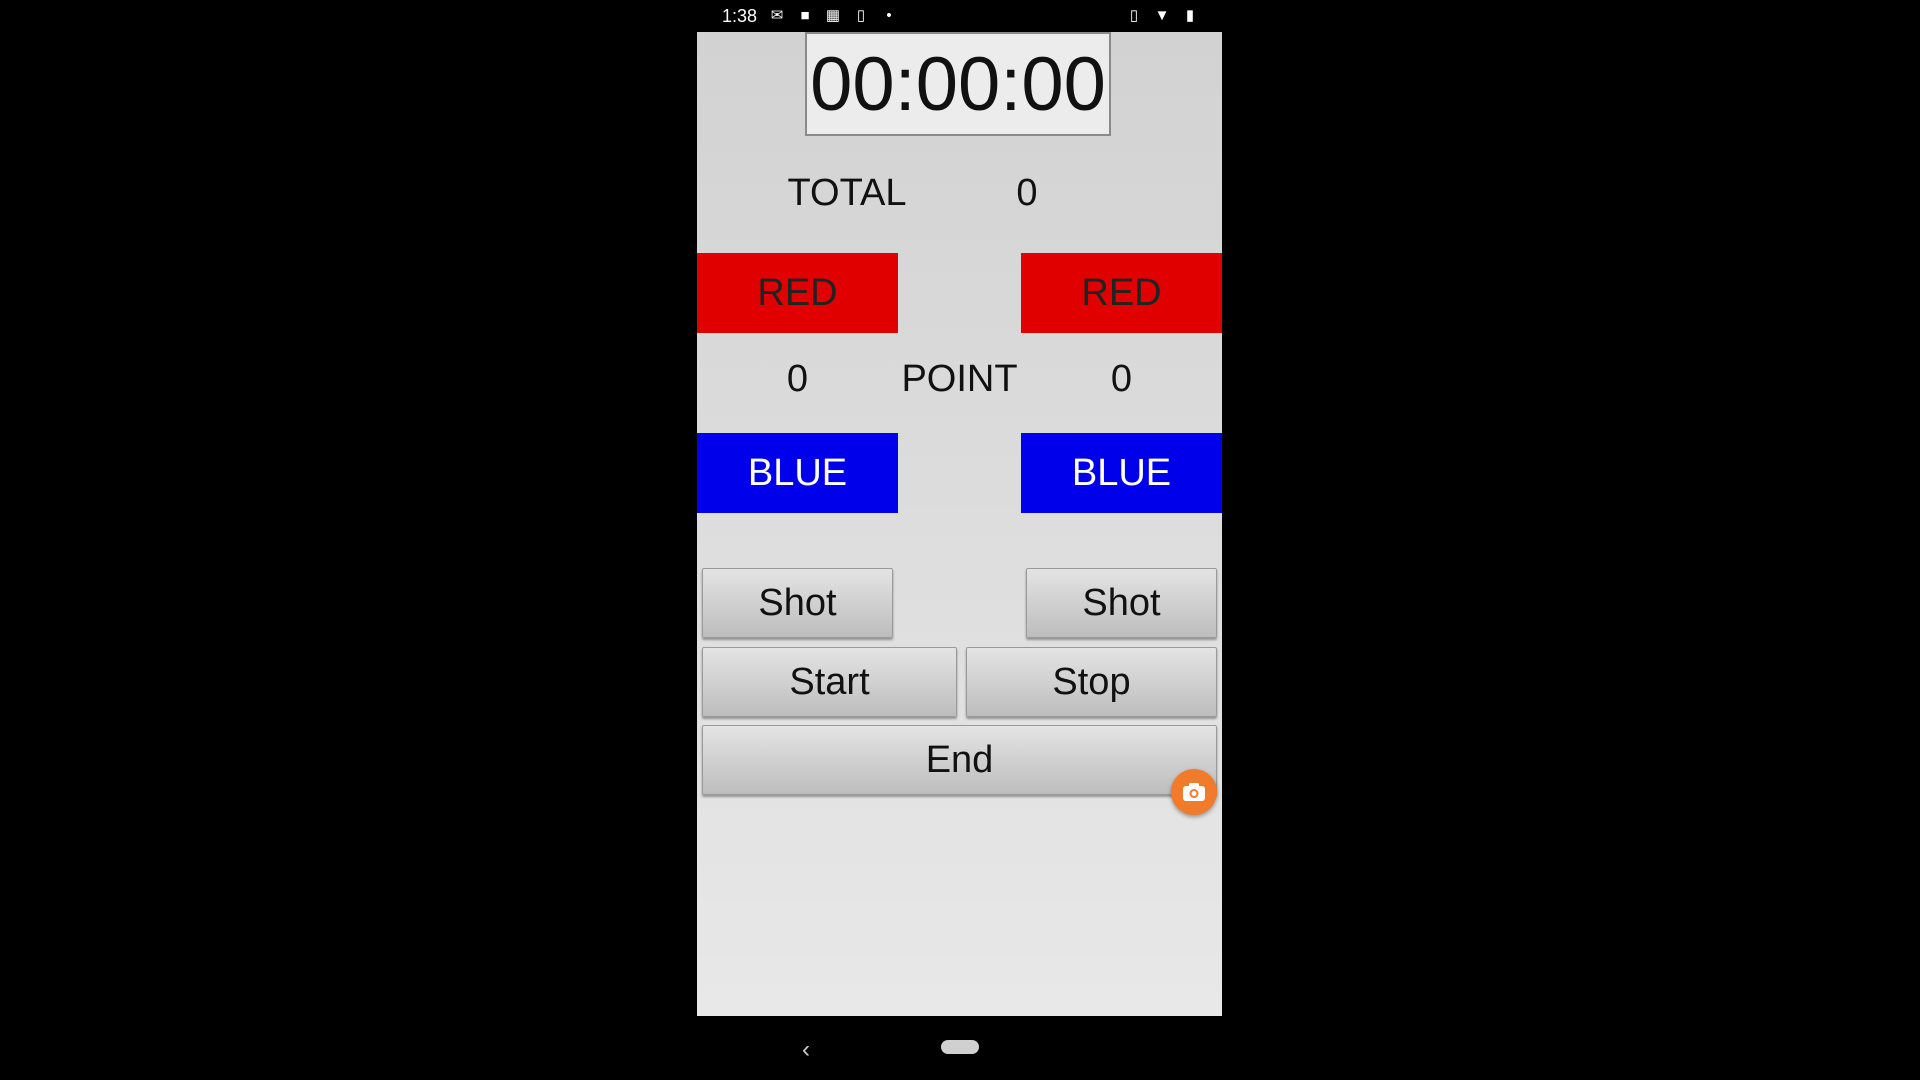  Describe the element at coordinates (797, 379) in the screenshot. I see `left-points: 0` at that location.